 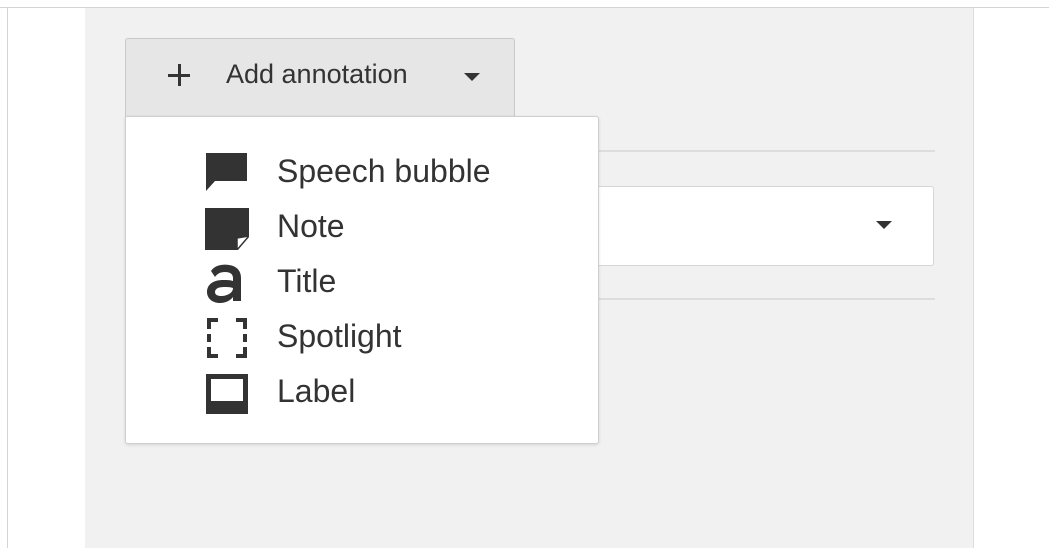 I want to click on plus-icon, so click(x=179, y=75).